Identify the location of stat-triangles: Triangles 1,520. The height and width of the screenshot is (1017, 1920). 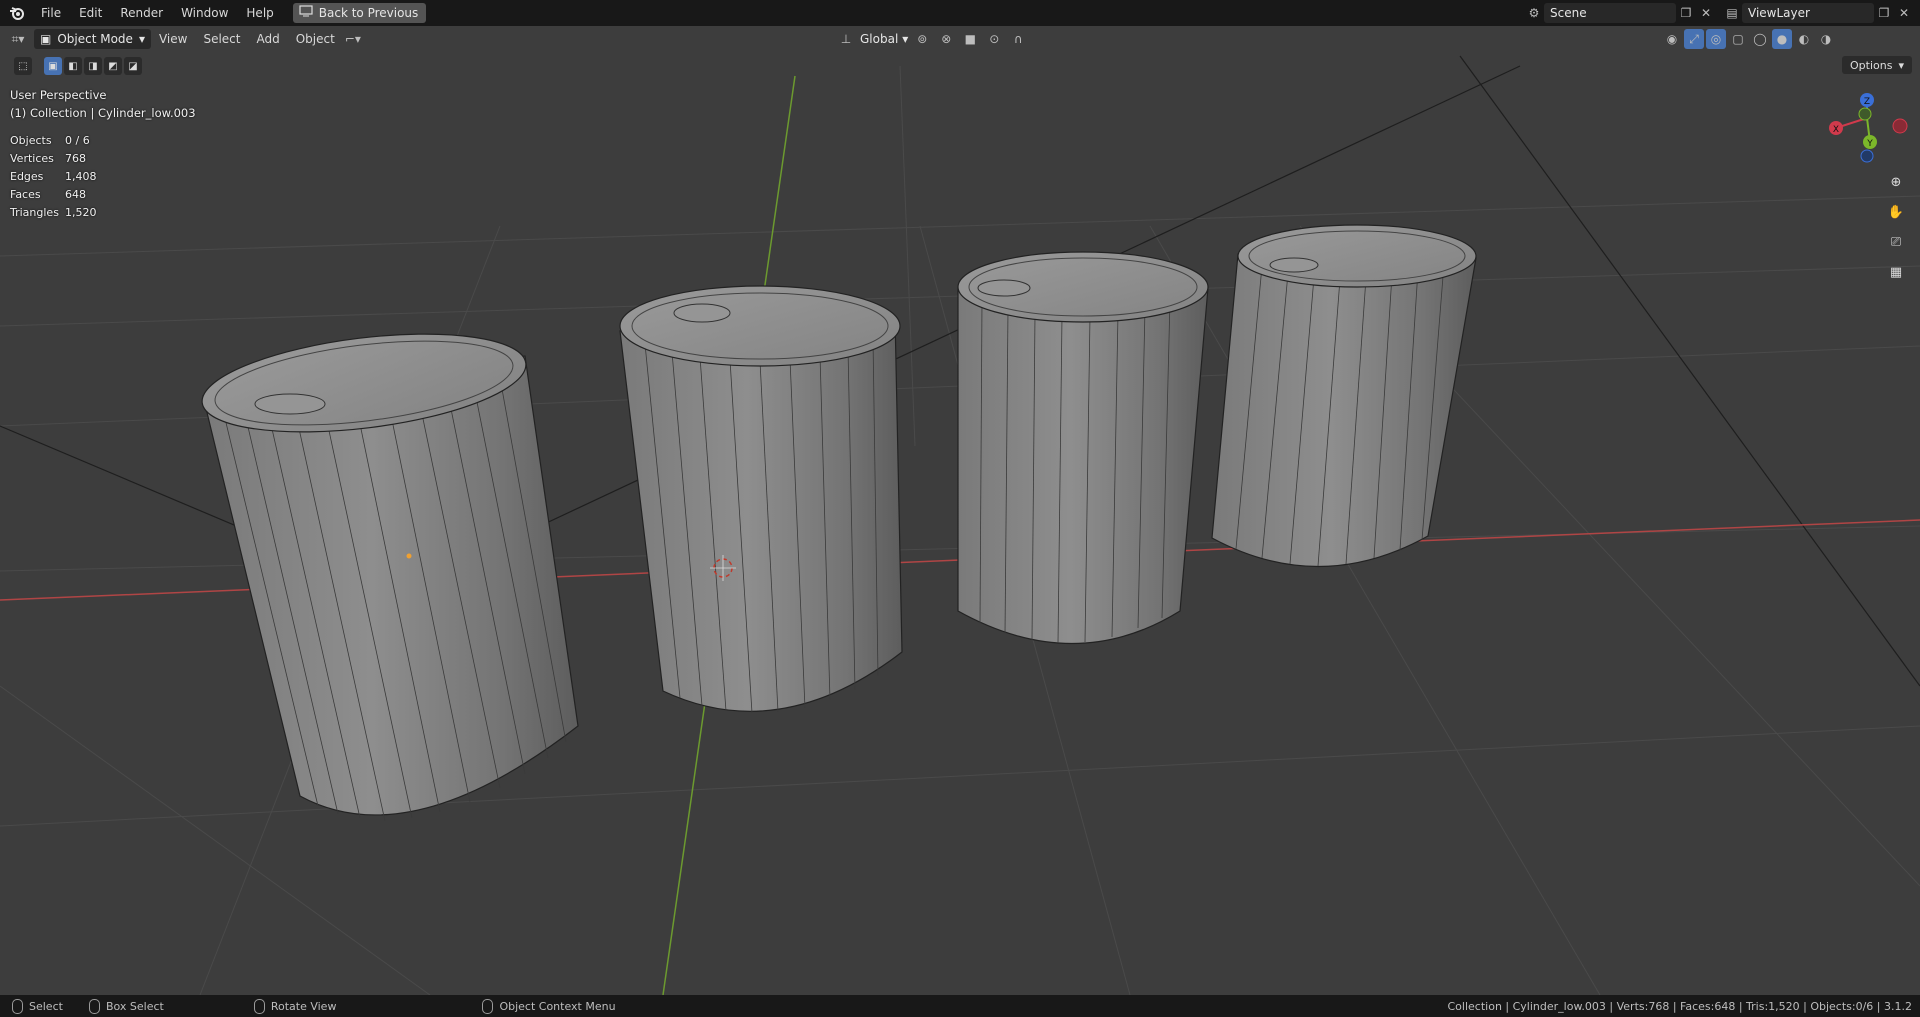
(53, 212).